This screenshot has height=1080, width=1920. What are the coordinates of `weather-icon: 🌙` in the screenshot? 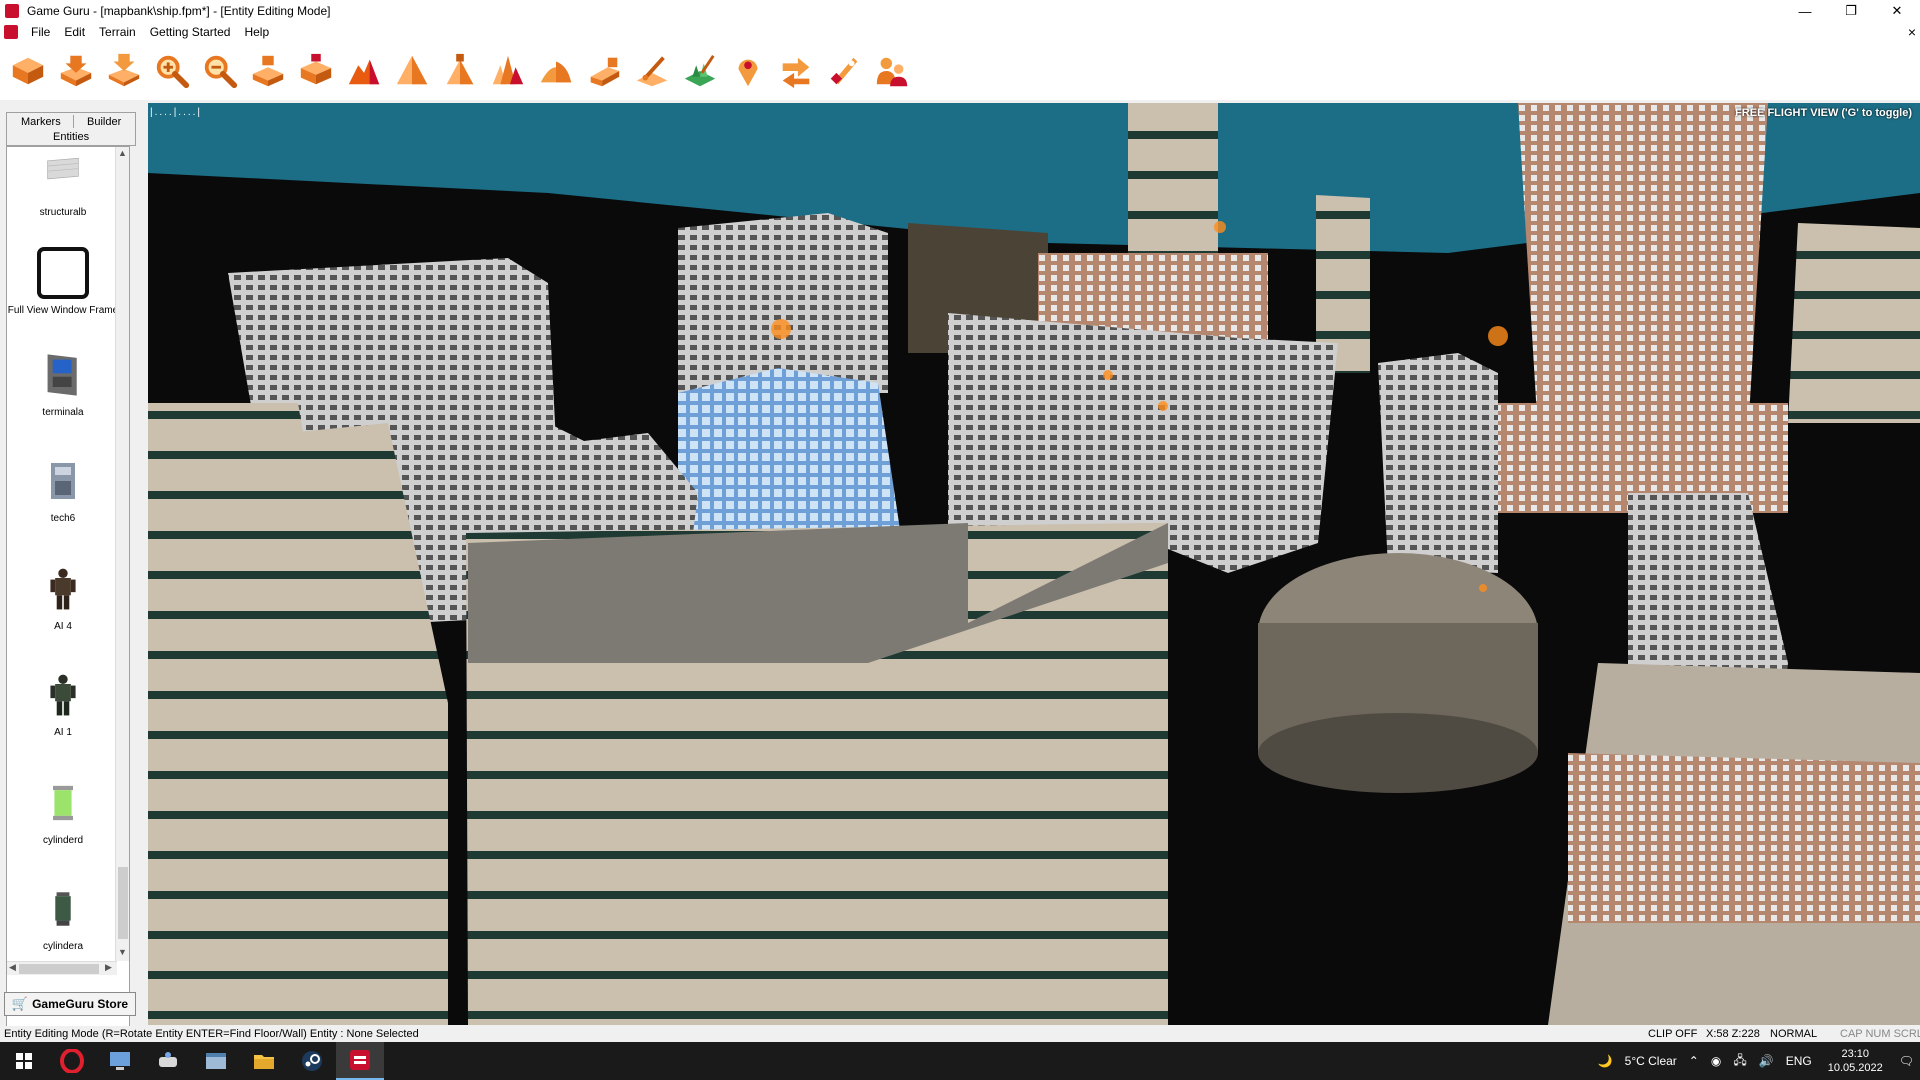 It's located at (1605, 1061).